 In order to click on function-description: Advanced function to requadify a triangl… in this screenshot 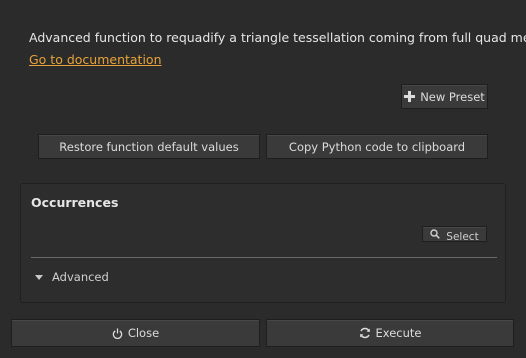, I will do `click(277, 37)`.